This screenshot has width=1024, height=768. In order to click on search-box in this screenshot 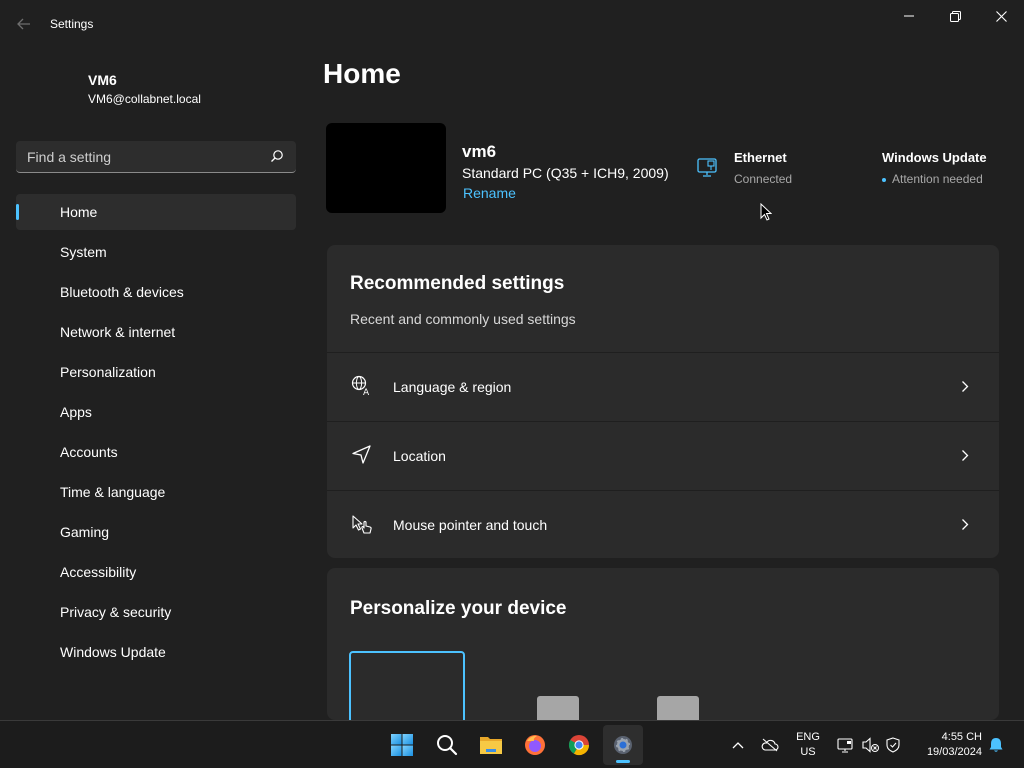, I will do `click(156, 157)`.